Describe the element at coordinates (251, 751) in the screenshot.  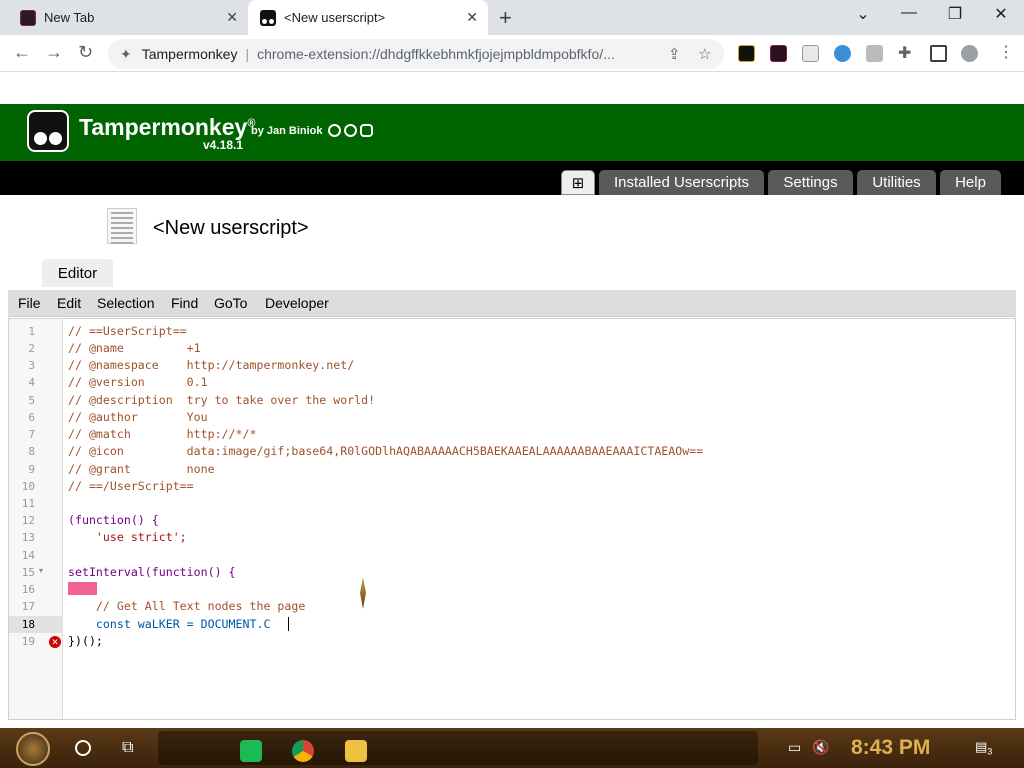
I see `app-notes-icon` at that location.